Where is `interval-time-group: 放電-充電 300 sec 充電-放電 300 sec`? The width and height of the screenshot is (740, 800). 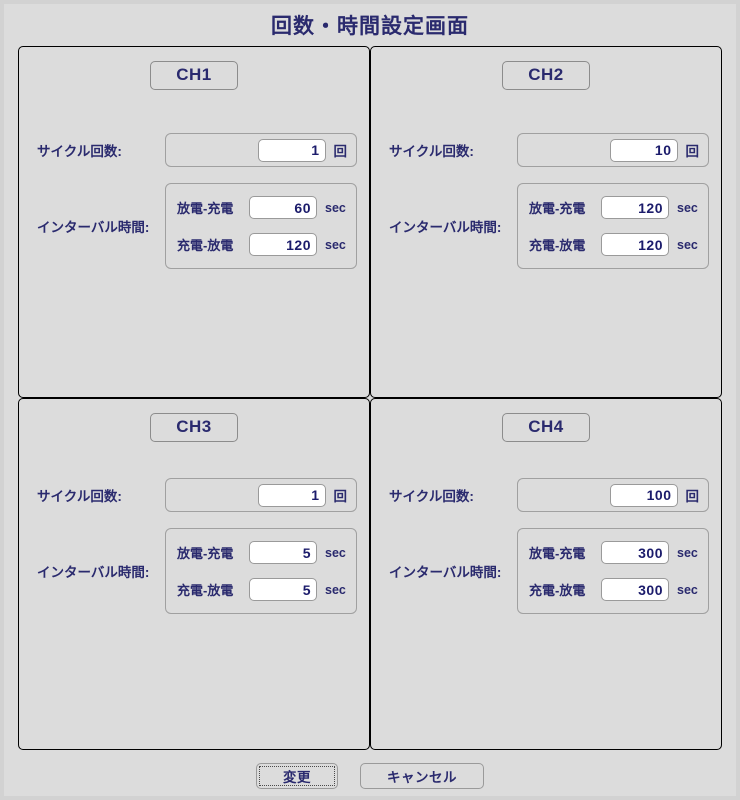 interval-time-group: 放電-充電 300 sec 充電-放電 300 sec is located at coordinates (613, 571).